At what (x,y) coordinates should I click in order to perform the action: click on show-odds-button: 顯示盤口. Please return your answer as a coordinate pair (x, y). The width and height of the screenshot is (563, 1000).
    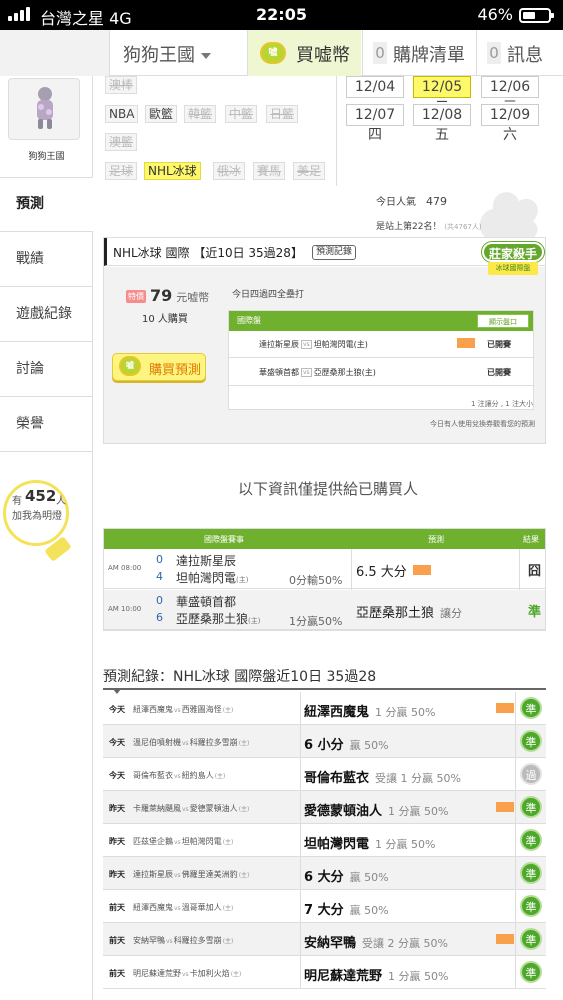
    Looking at the image, I should click on (503, 321).